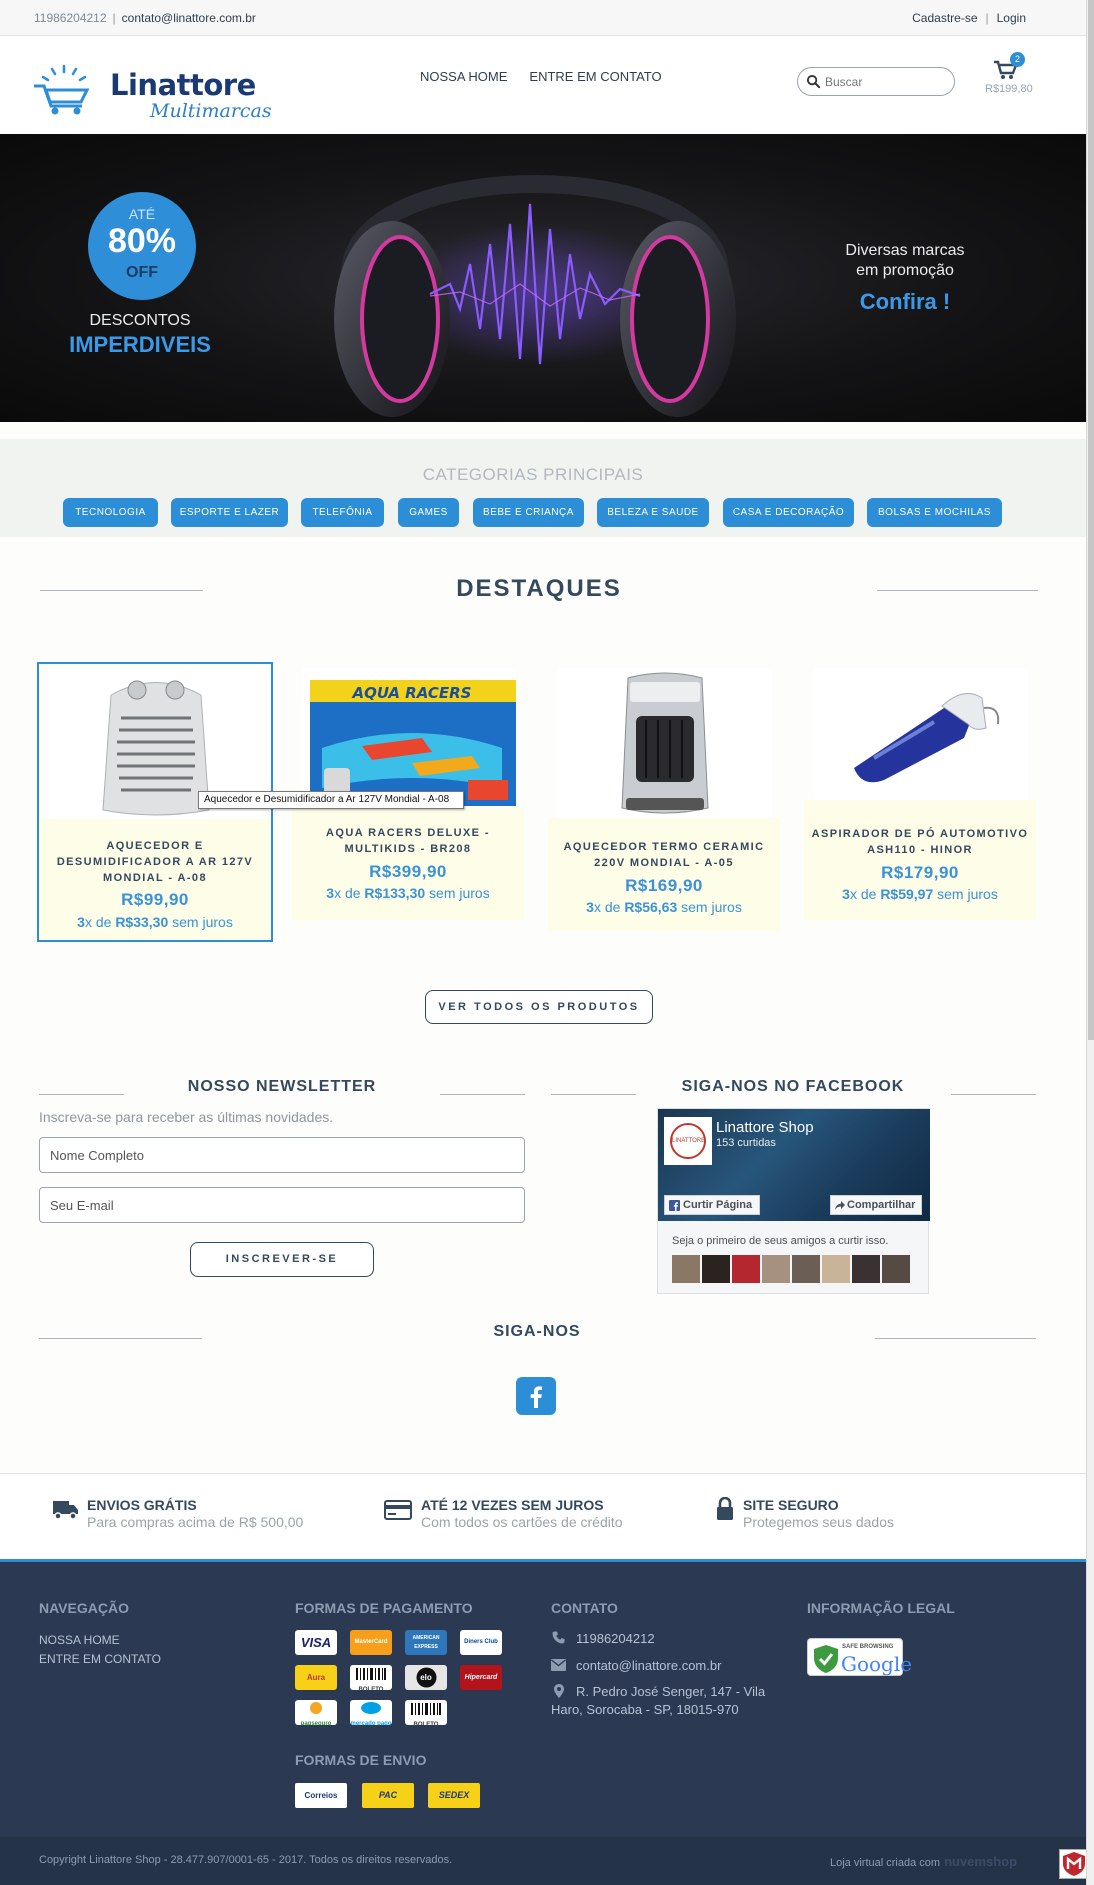  I want to click on discount-off: OFF, so click(142, 272).